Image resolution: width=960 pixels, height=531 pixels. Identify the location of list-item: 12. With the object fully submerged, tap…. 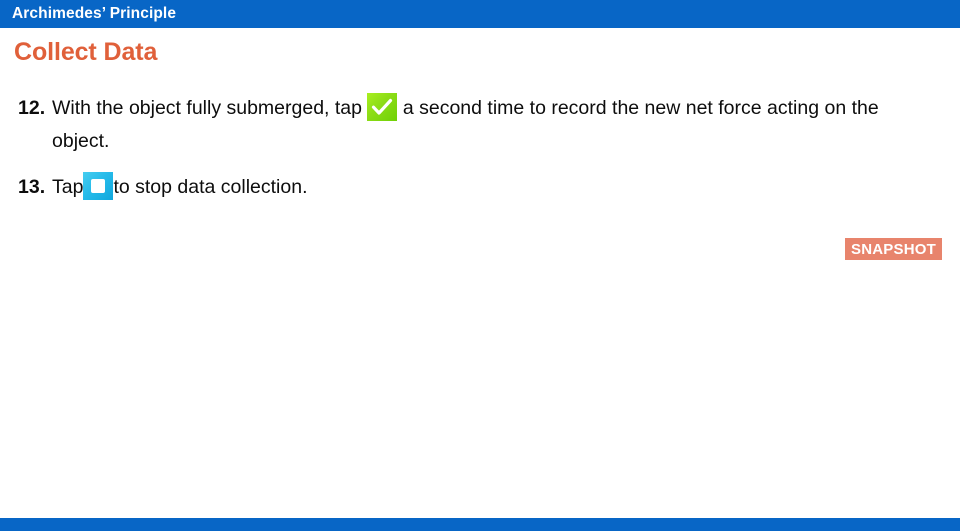
(465, 125).